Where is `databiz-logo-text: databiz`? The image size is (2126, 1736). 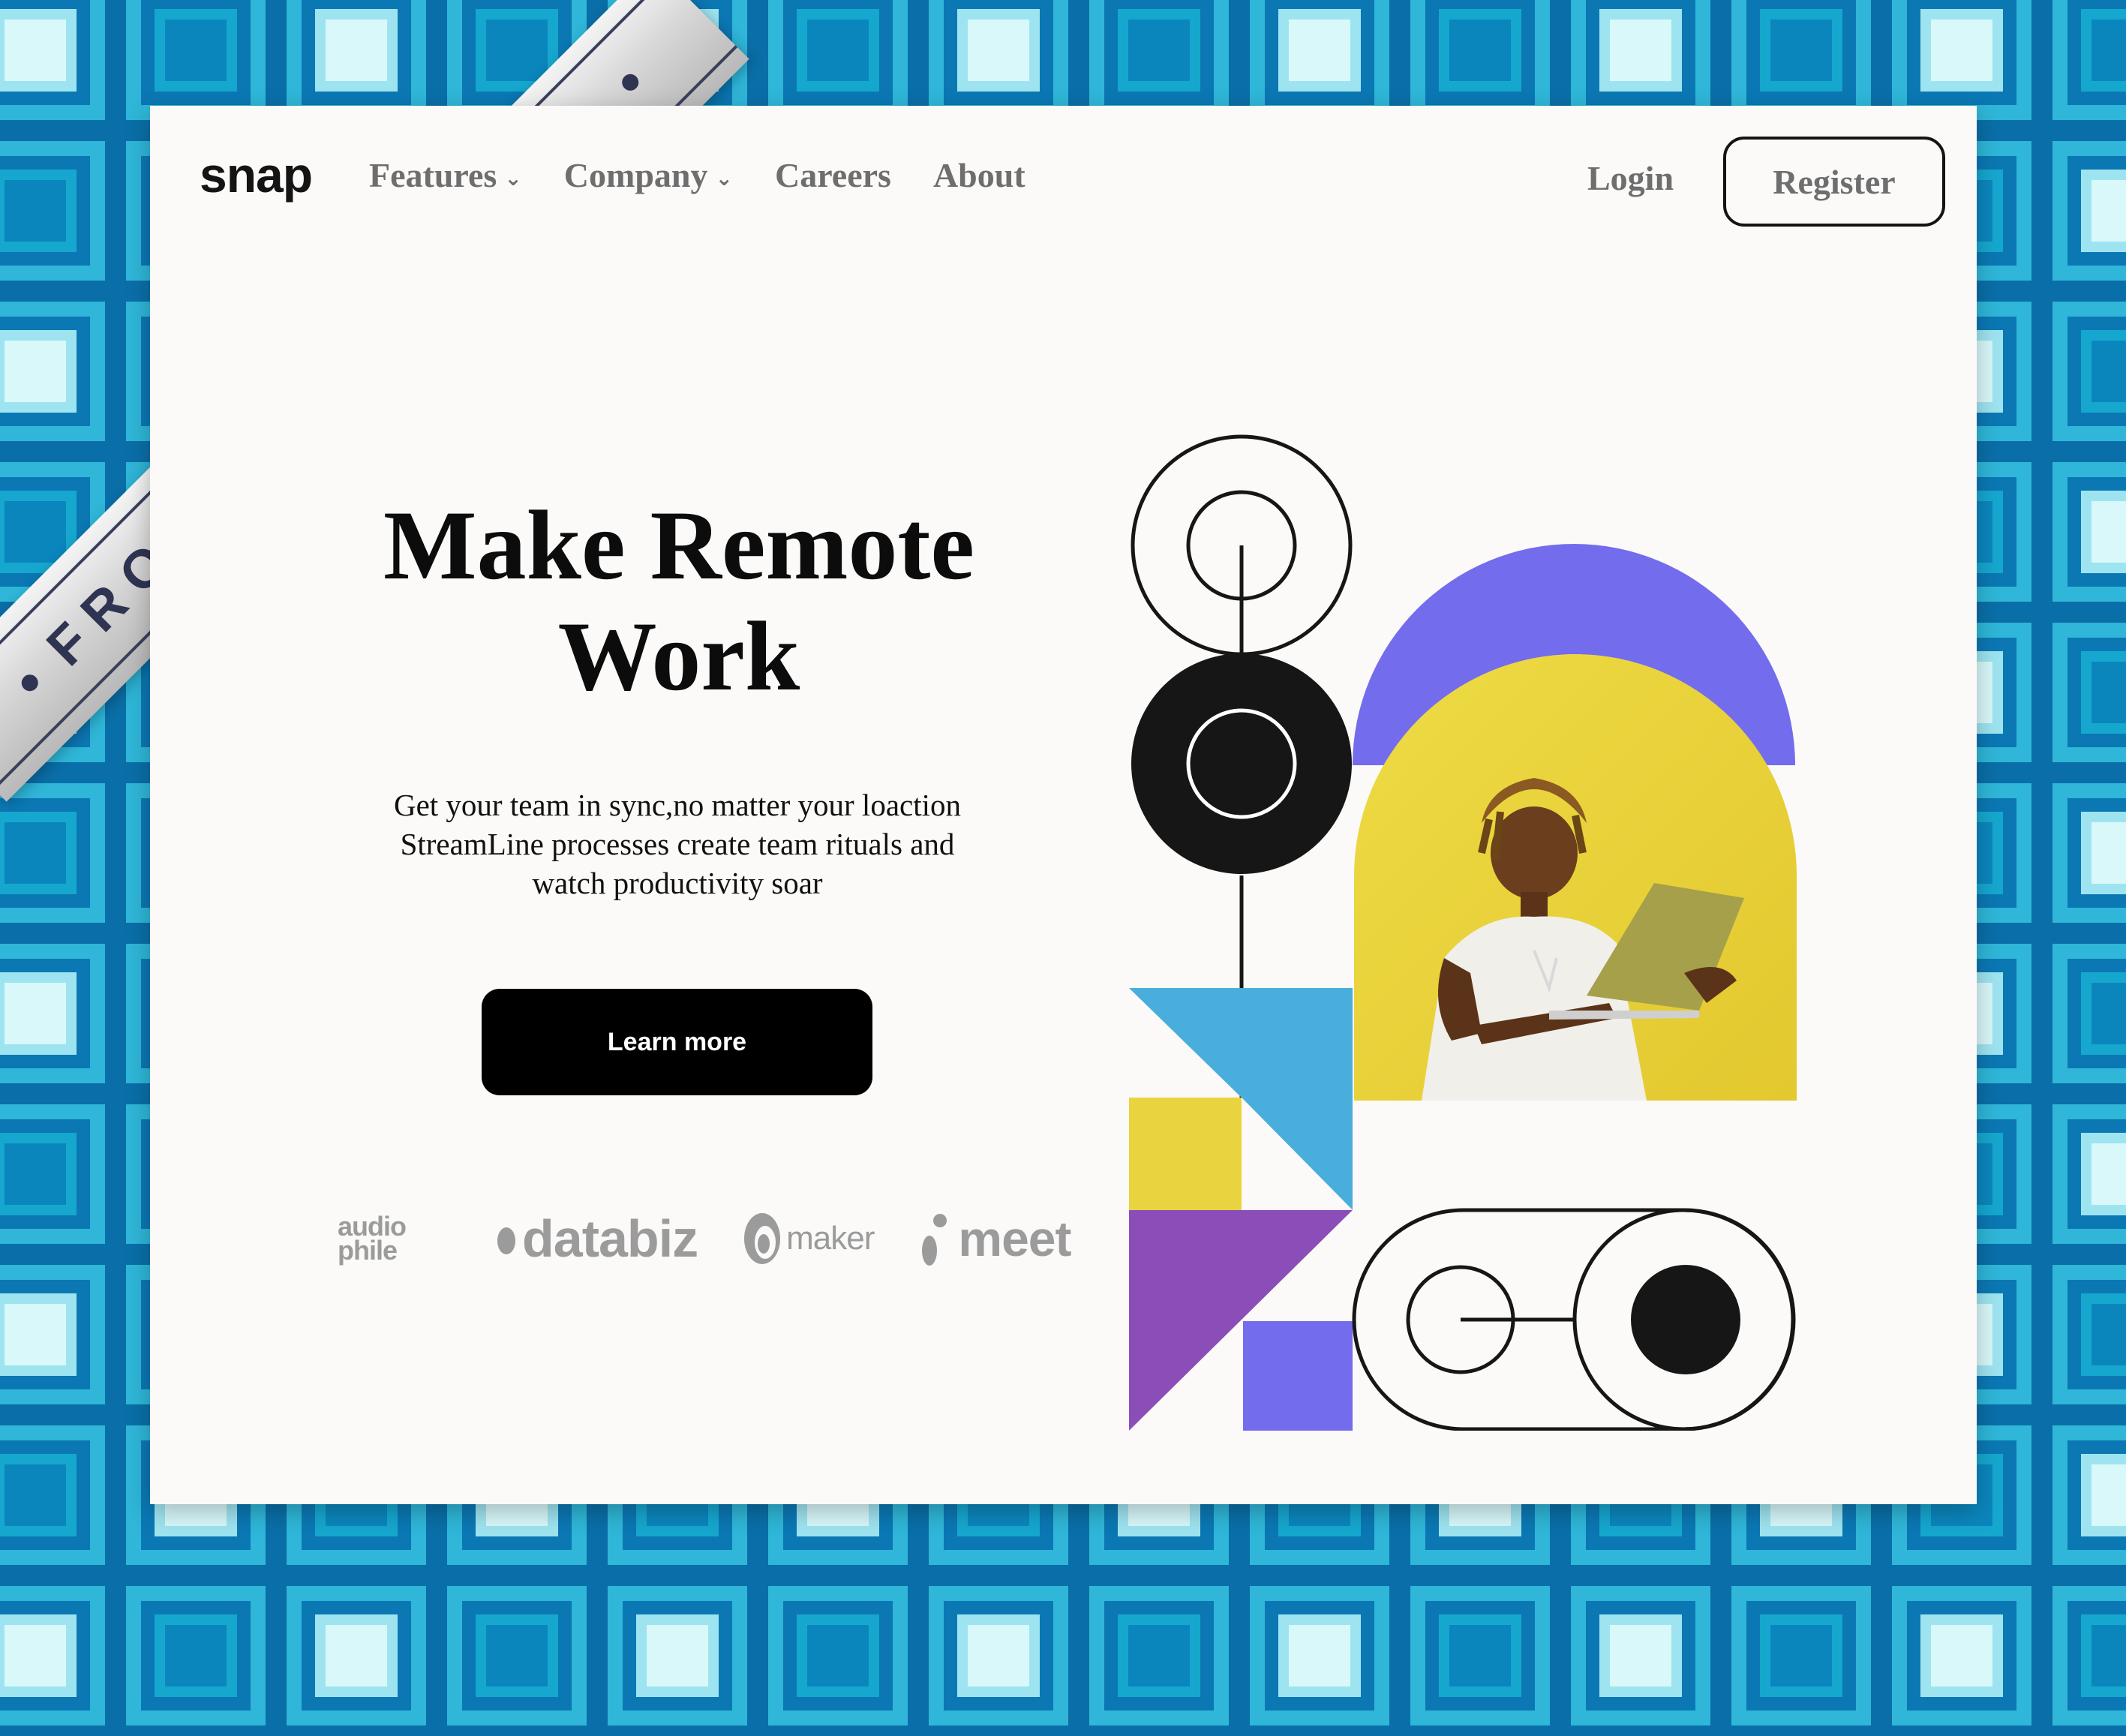
databiz-logo-text: databiz is located at coordinates (610, 1239).